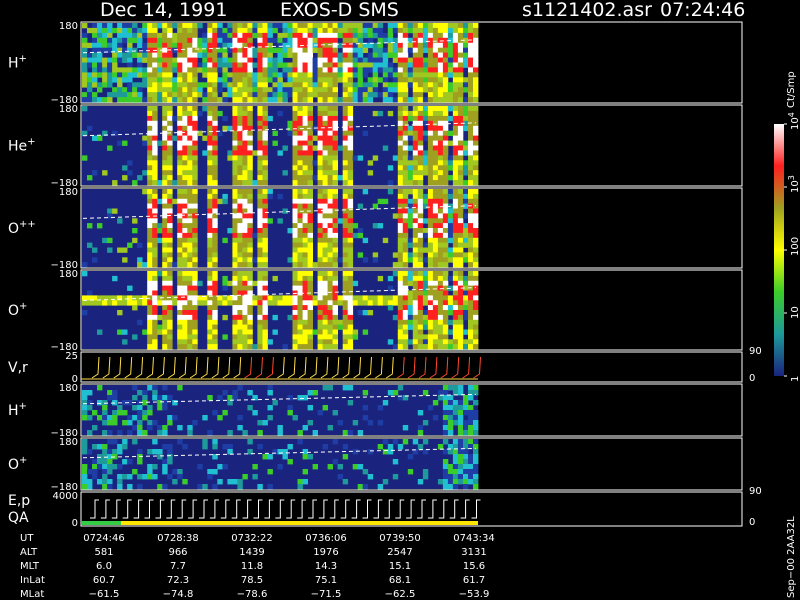 The height and width of the screenshot is (600, 800). What do you see at coordinates (791, 114) in the screenshot?
I see `colorbar-tick-exp: 4` at bounding box center [791, 114].